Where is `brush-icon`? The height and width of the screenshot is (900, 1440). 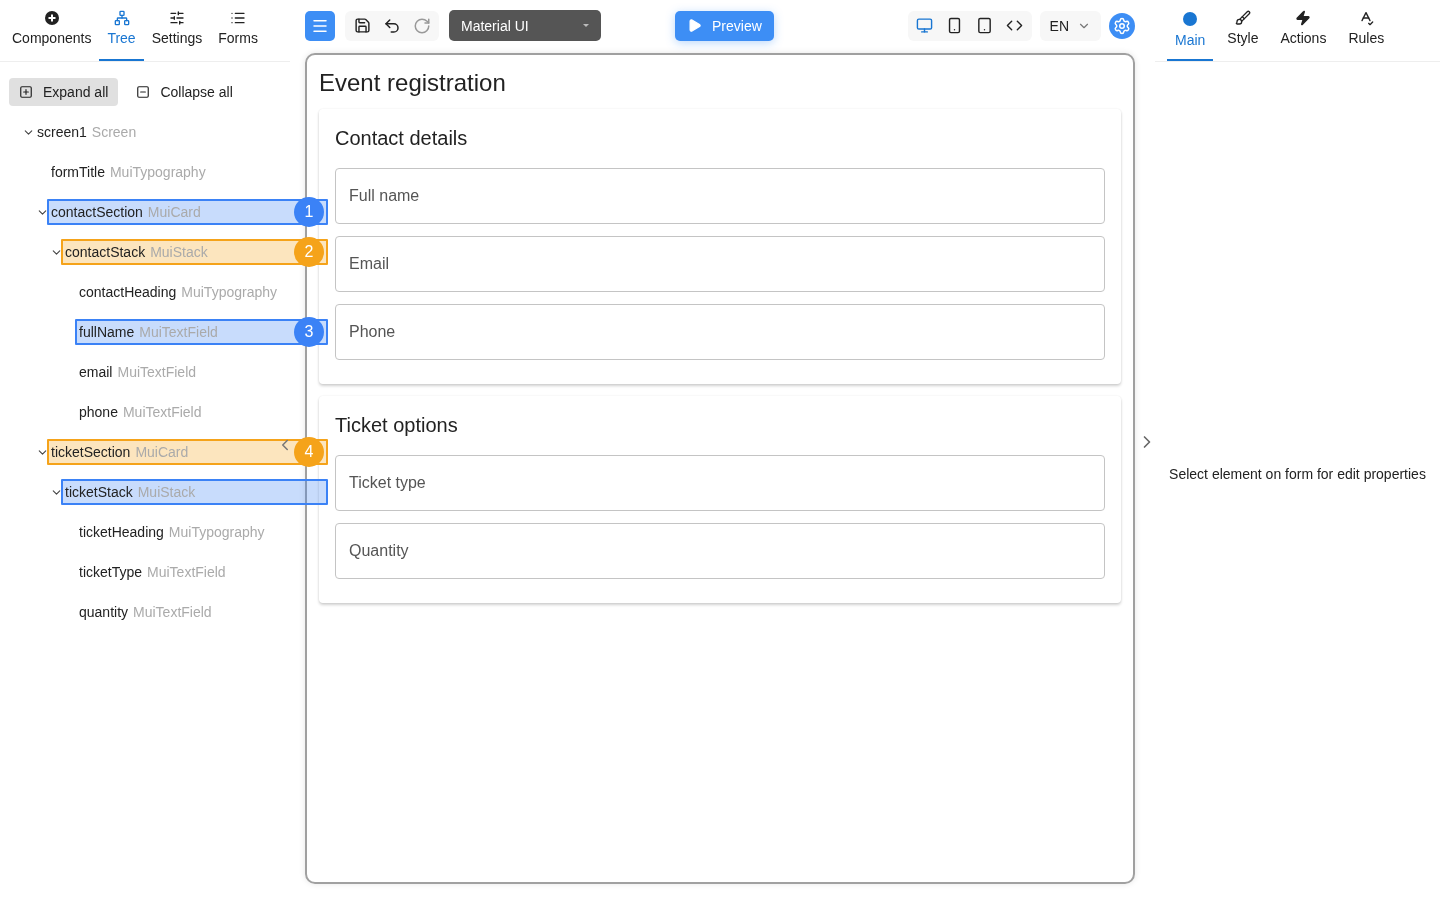
brush-icon is located at coordinates (1242, 18).